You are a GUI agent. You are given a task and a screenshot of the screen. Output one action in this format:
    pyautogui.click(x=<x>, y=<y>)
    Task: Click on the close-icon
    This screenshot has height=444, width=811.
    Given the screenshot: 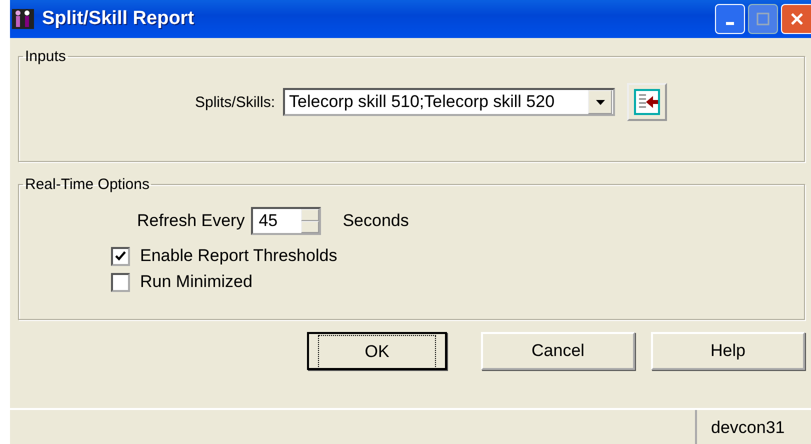 What is the action you would take?
    pyautogui.click(x=797, y=19)
    